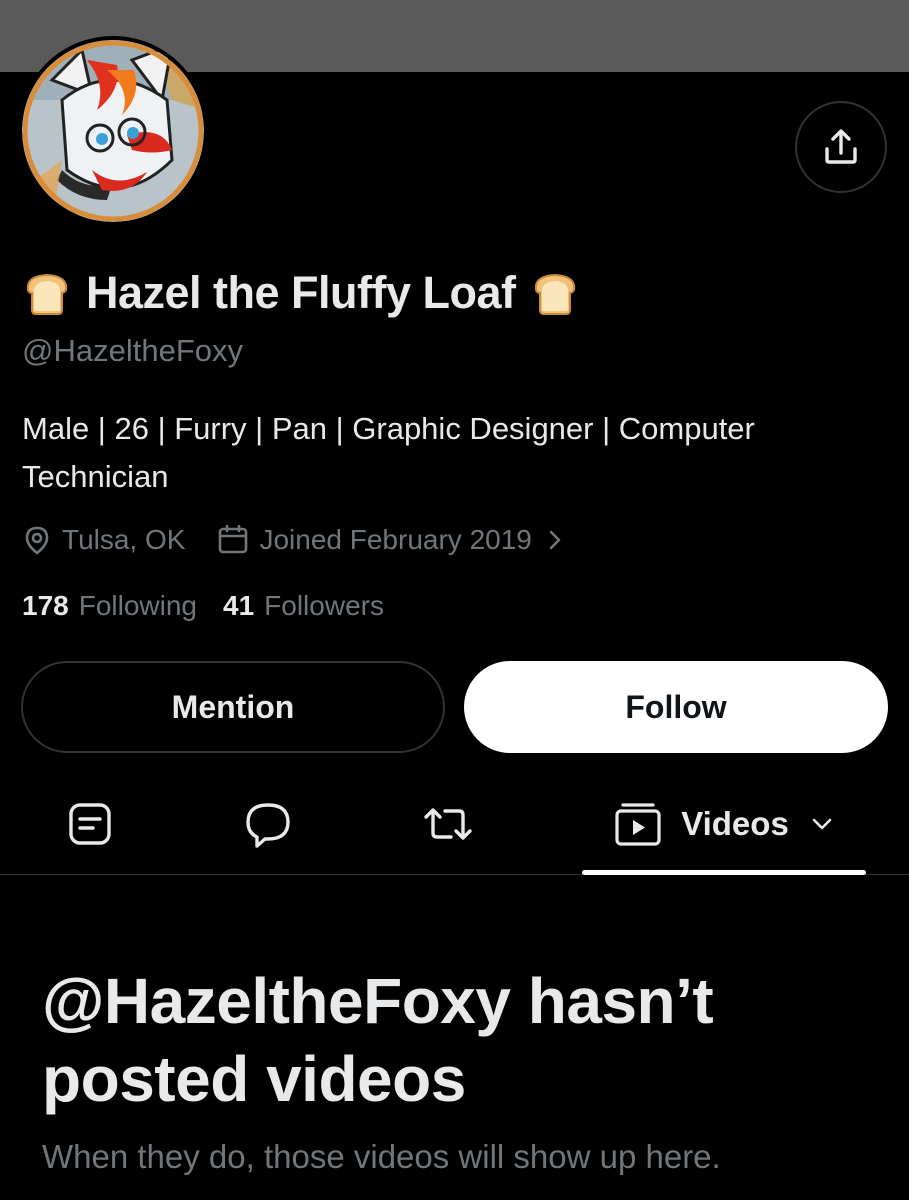 Image resolution: width=909 pixels, height=1200 pixels. What do you see at coordinates (555, 540) in the screenshot?
I see `chevron-right-icon` at bounding box center [555, 540].